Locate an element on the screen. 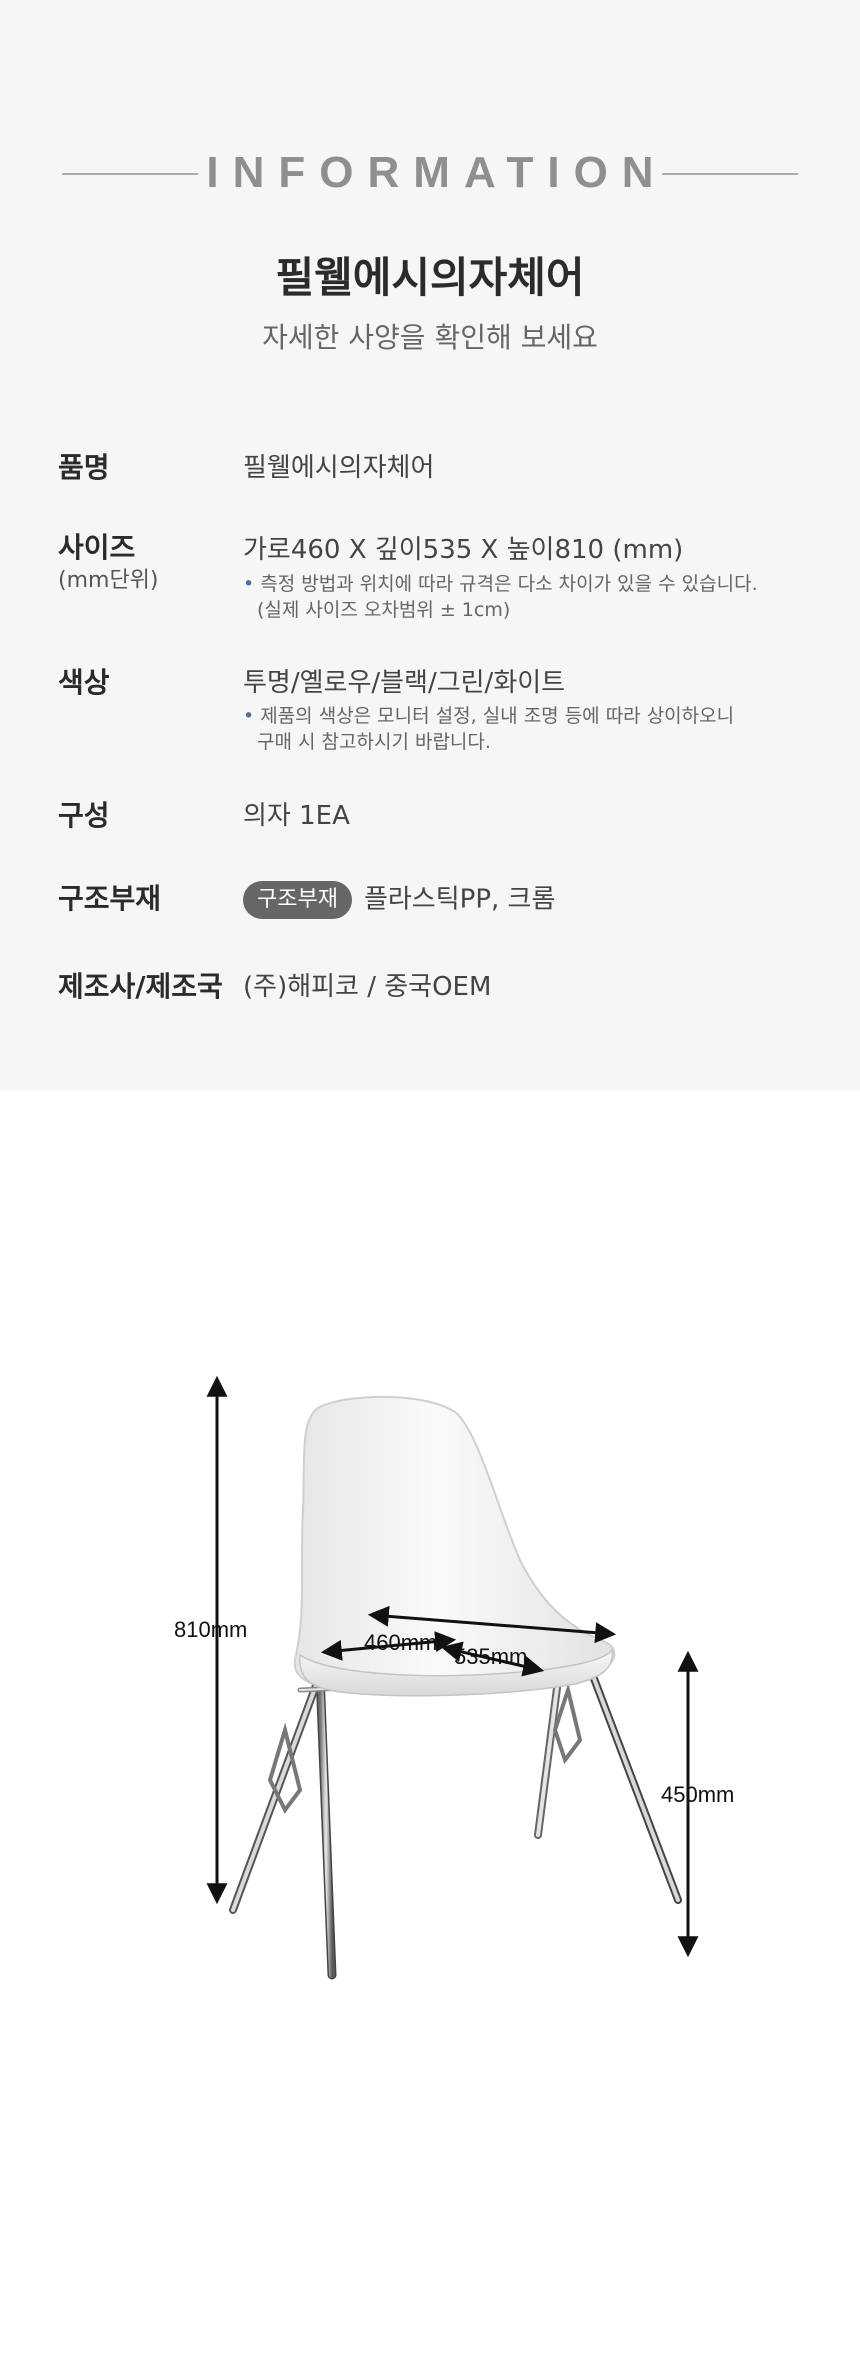  material-tag: 구조부재 is located at coordinates (297, 899).